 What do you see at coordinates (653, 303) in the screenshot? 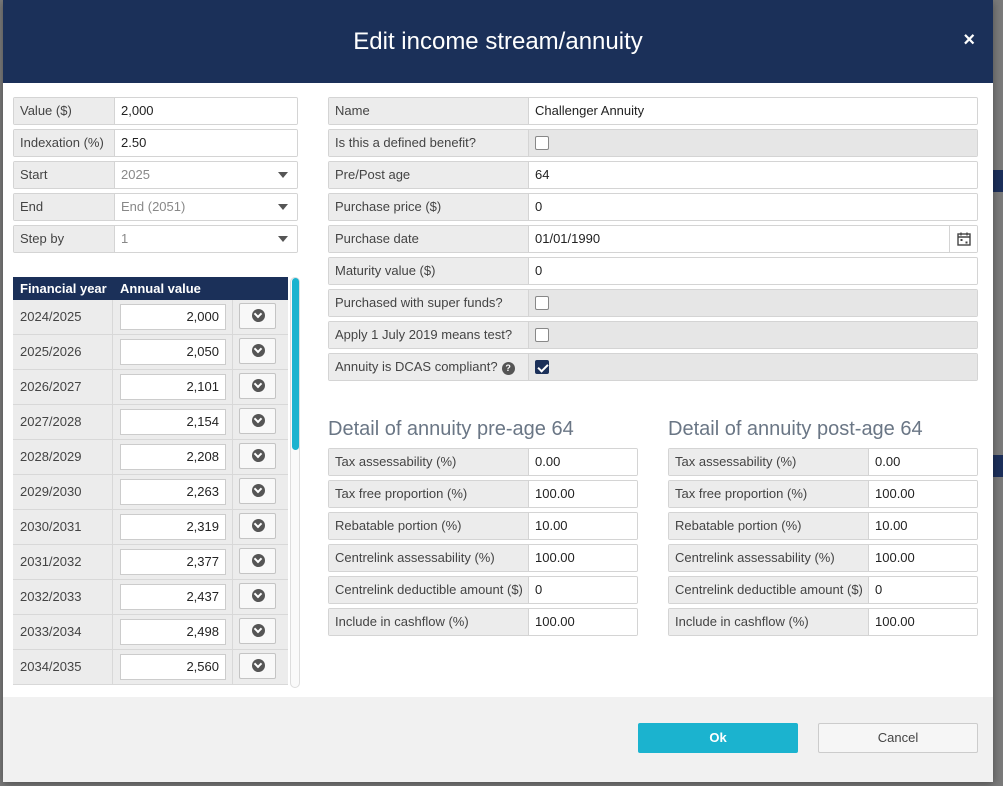
I see `super-funds-field: Purchased with super funds?` at bounding box center [653, 303].